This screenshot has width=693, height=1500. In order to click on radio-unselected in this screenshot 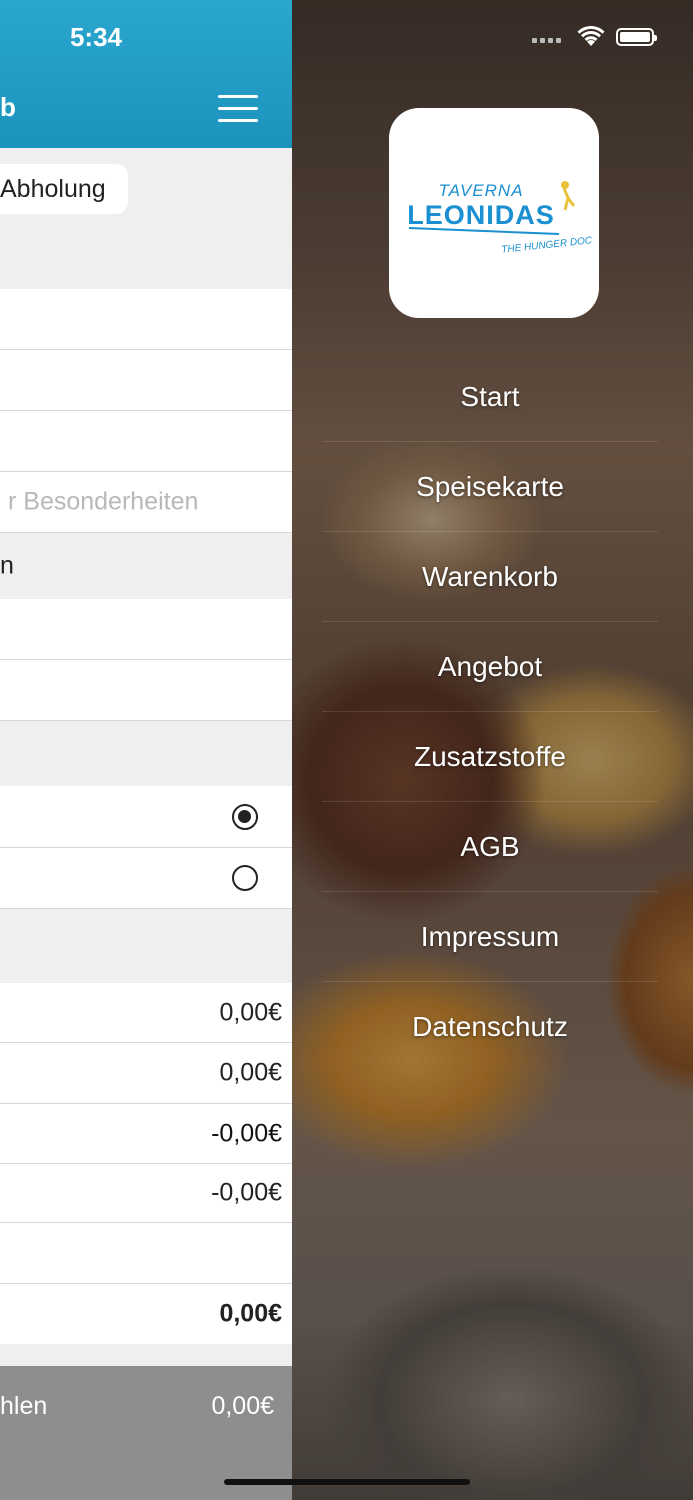, I will do `click(245, 878)`.